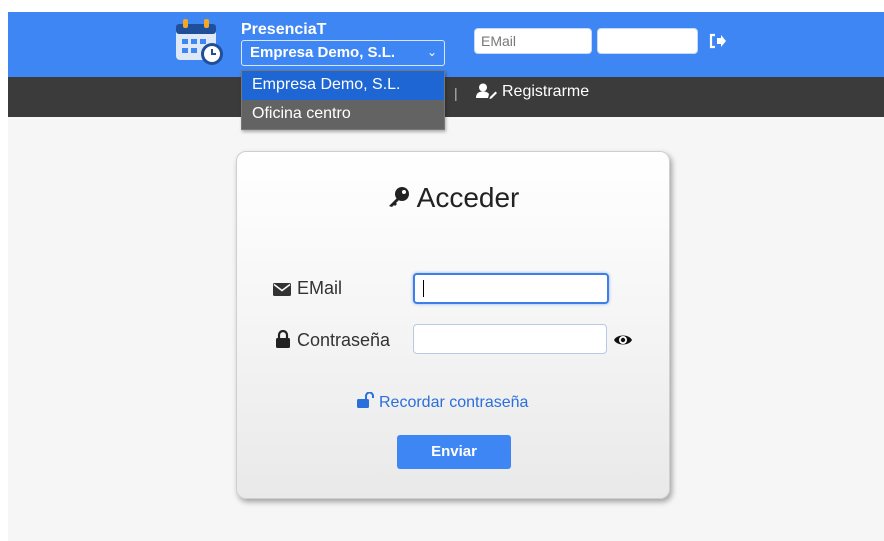 Image resolution: width=884 pixels, height=541 pixels. Describe the element at coordinates (284, 29) in the screenshot. I see `app-name: PresenciaT` at that location.